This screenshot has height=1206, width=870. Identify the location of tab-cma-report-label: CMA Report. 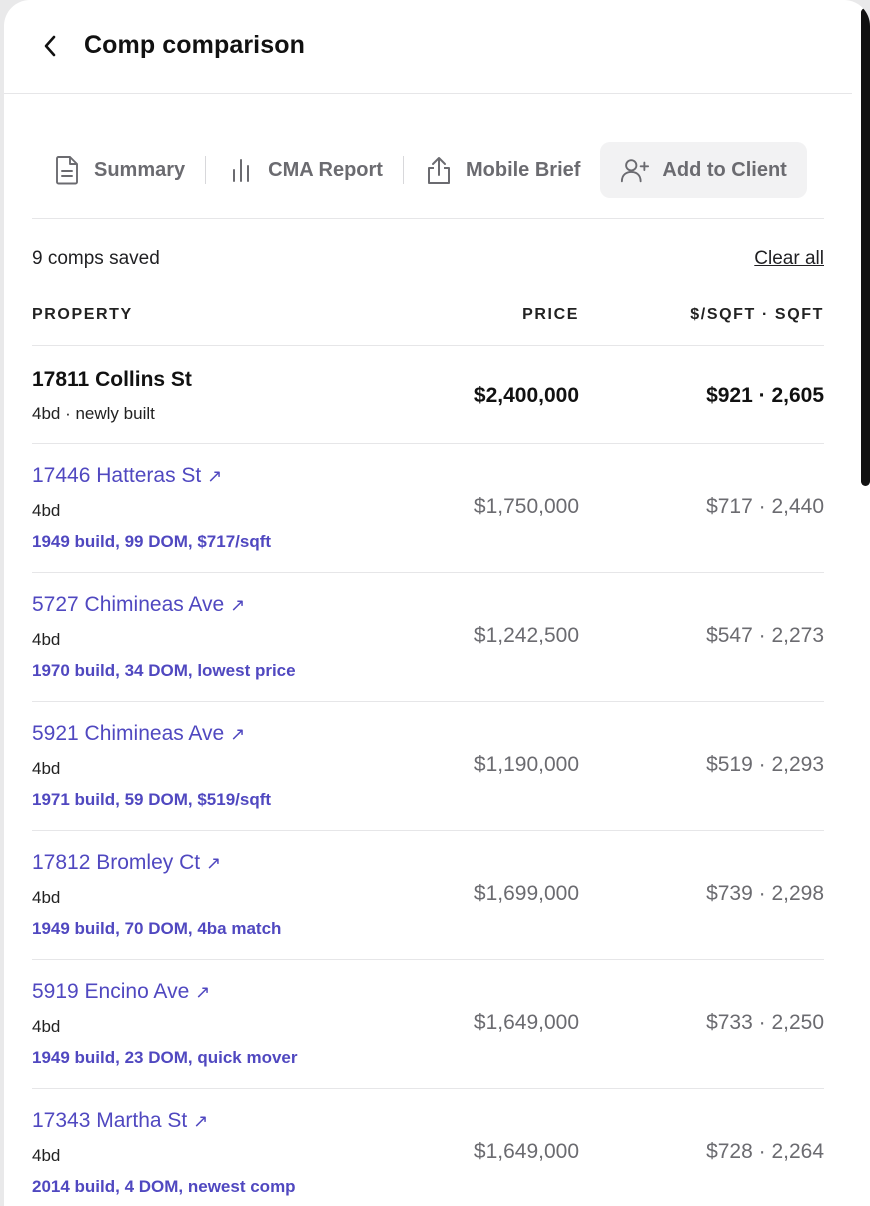
(325, 169).